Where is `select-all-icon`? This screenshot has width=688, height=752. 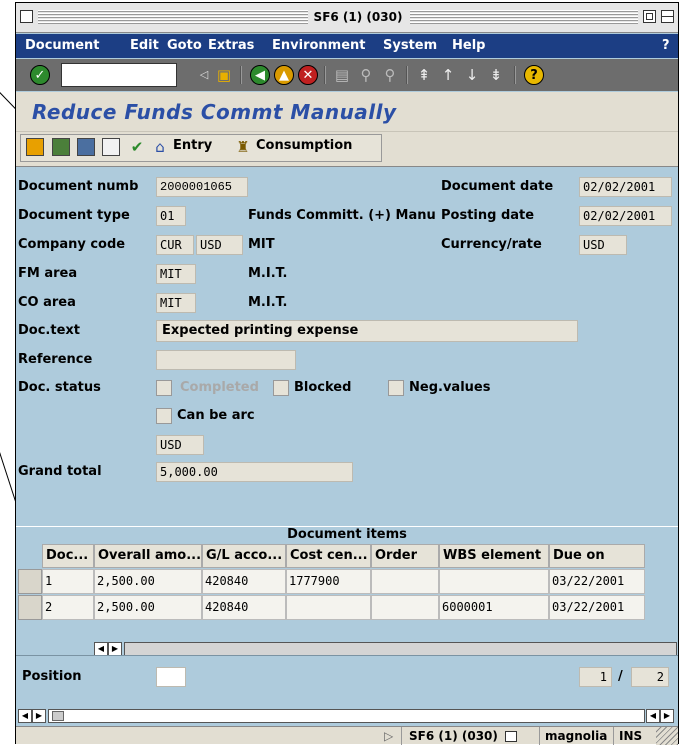 select-all-icon is located at coordinates (30, 556).